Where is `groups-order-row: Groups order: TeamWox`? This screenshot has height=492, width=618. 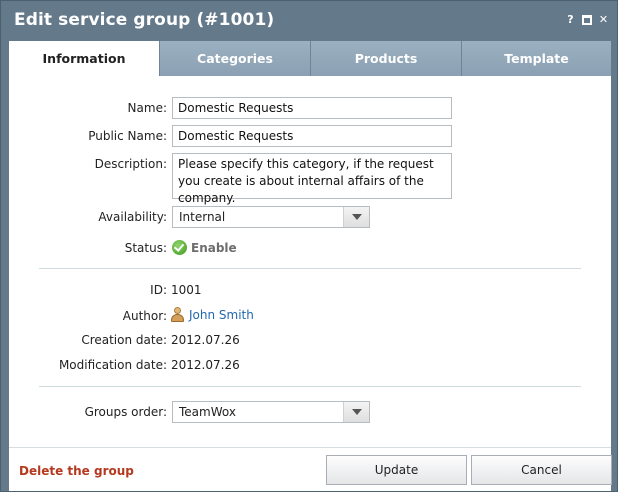 groups-order-row: Groups order: TeamWox is located at coordinates (310, 412).